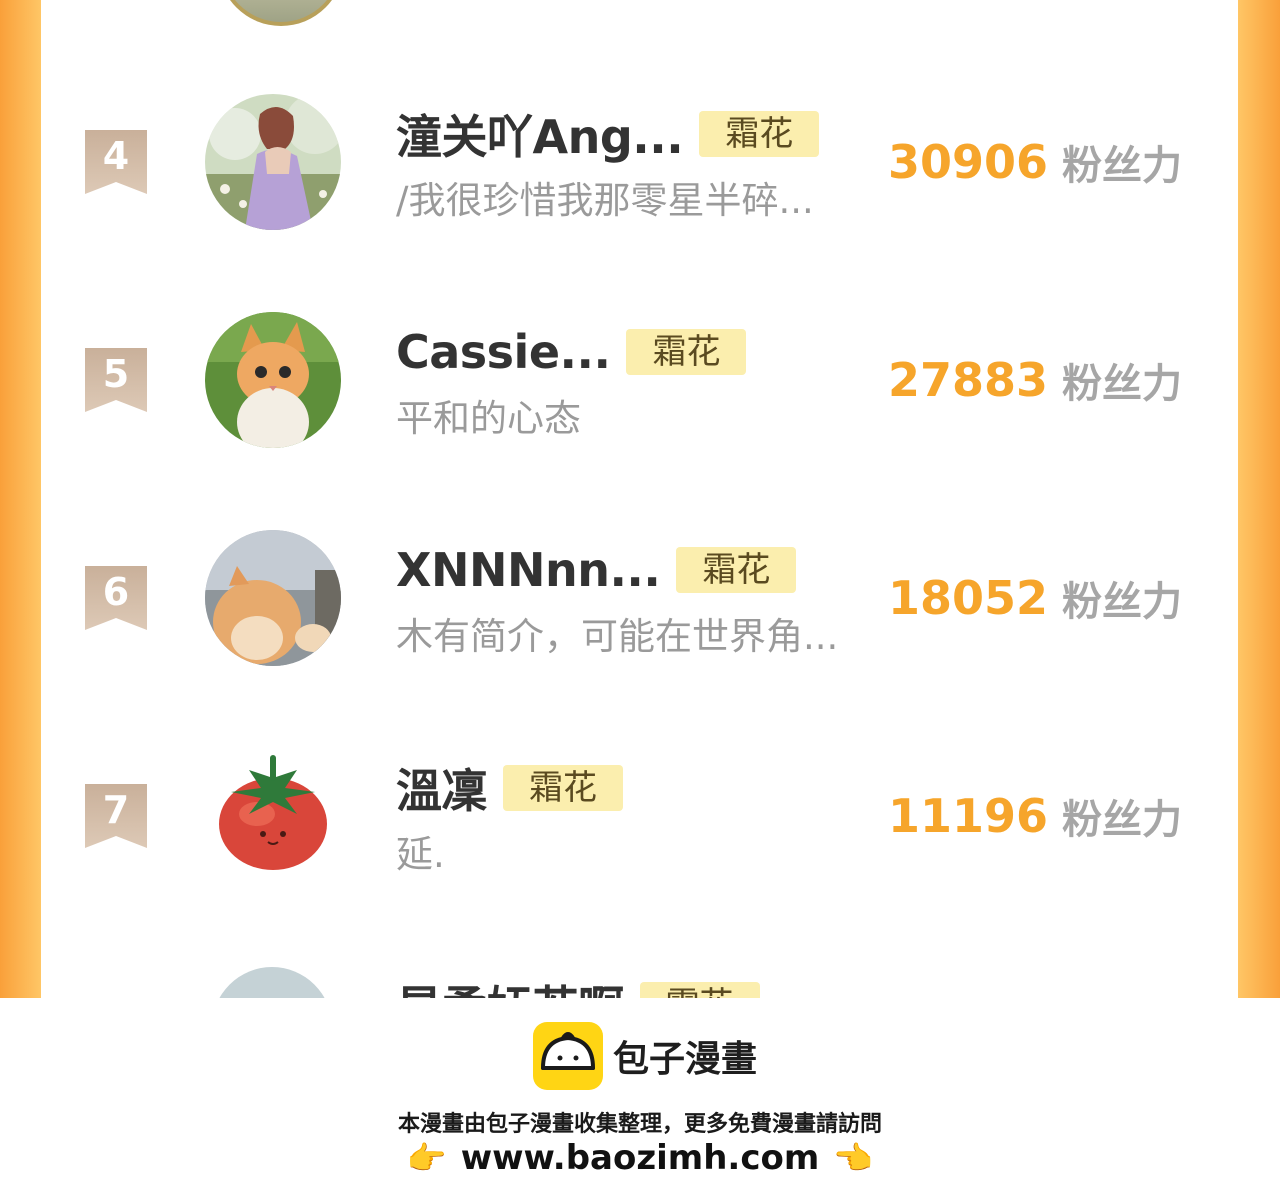 This screenshot has height=1199, width=1280. I want to click on name-line: 星柔妩若啊 霜花, so click(578, 987).